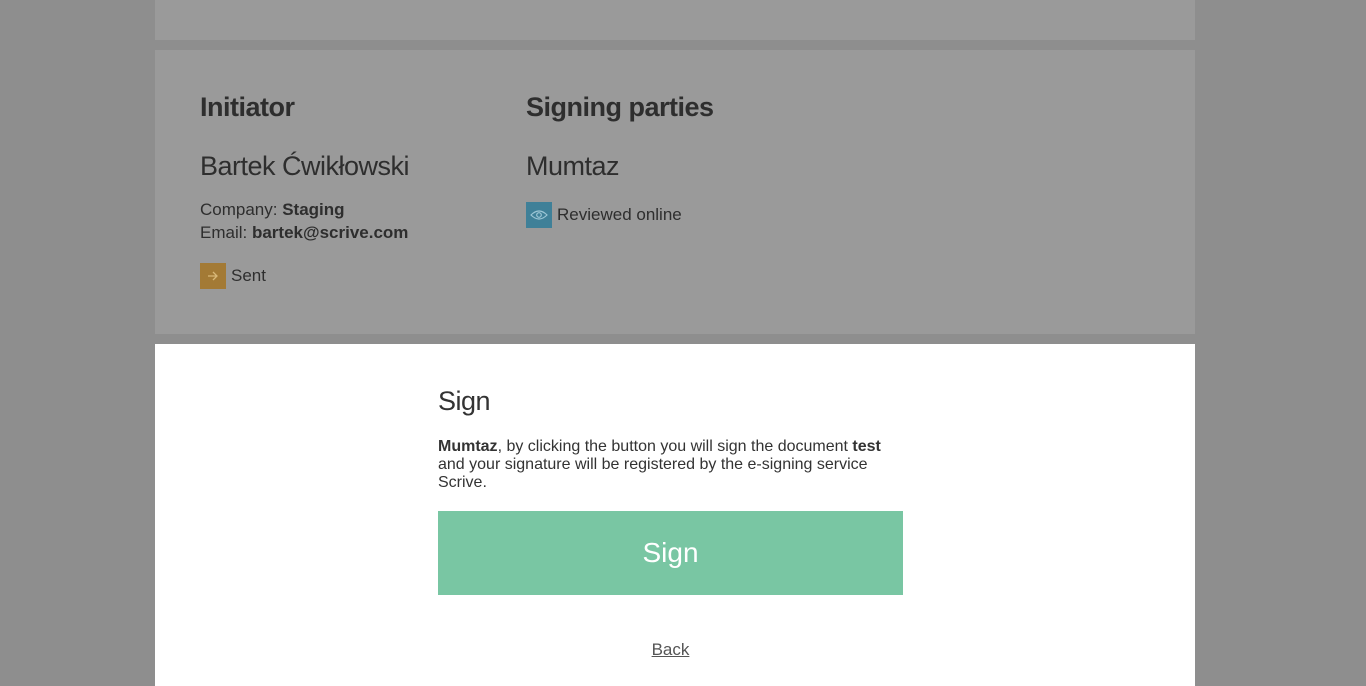  I want to click on arrow-right-icon, so click(213, 276).